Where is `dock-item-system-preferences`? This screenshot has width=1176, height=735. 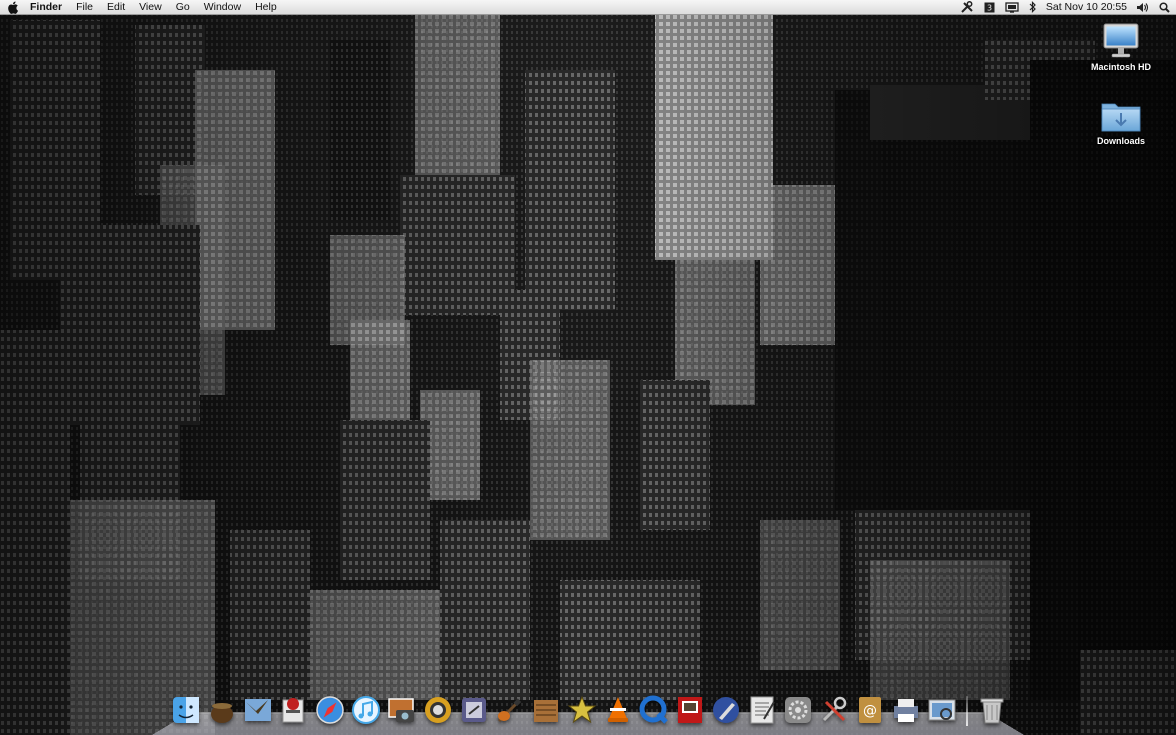 dock-item-system-preferences is located at coordinates (798, 710).